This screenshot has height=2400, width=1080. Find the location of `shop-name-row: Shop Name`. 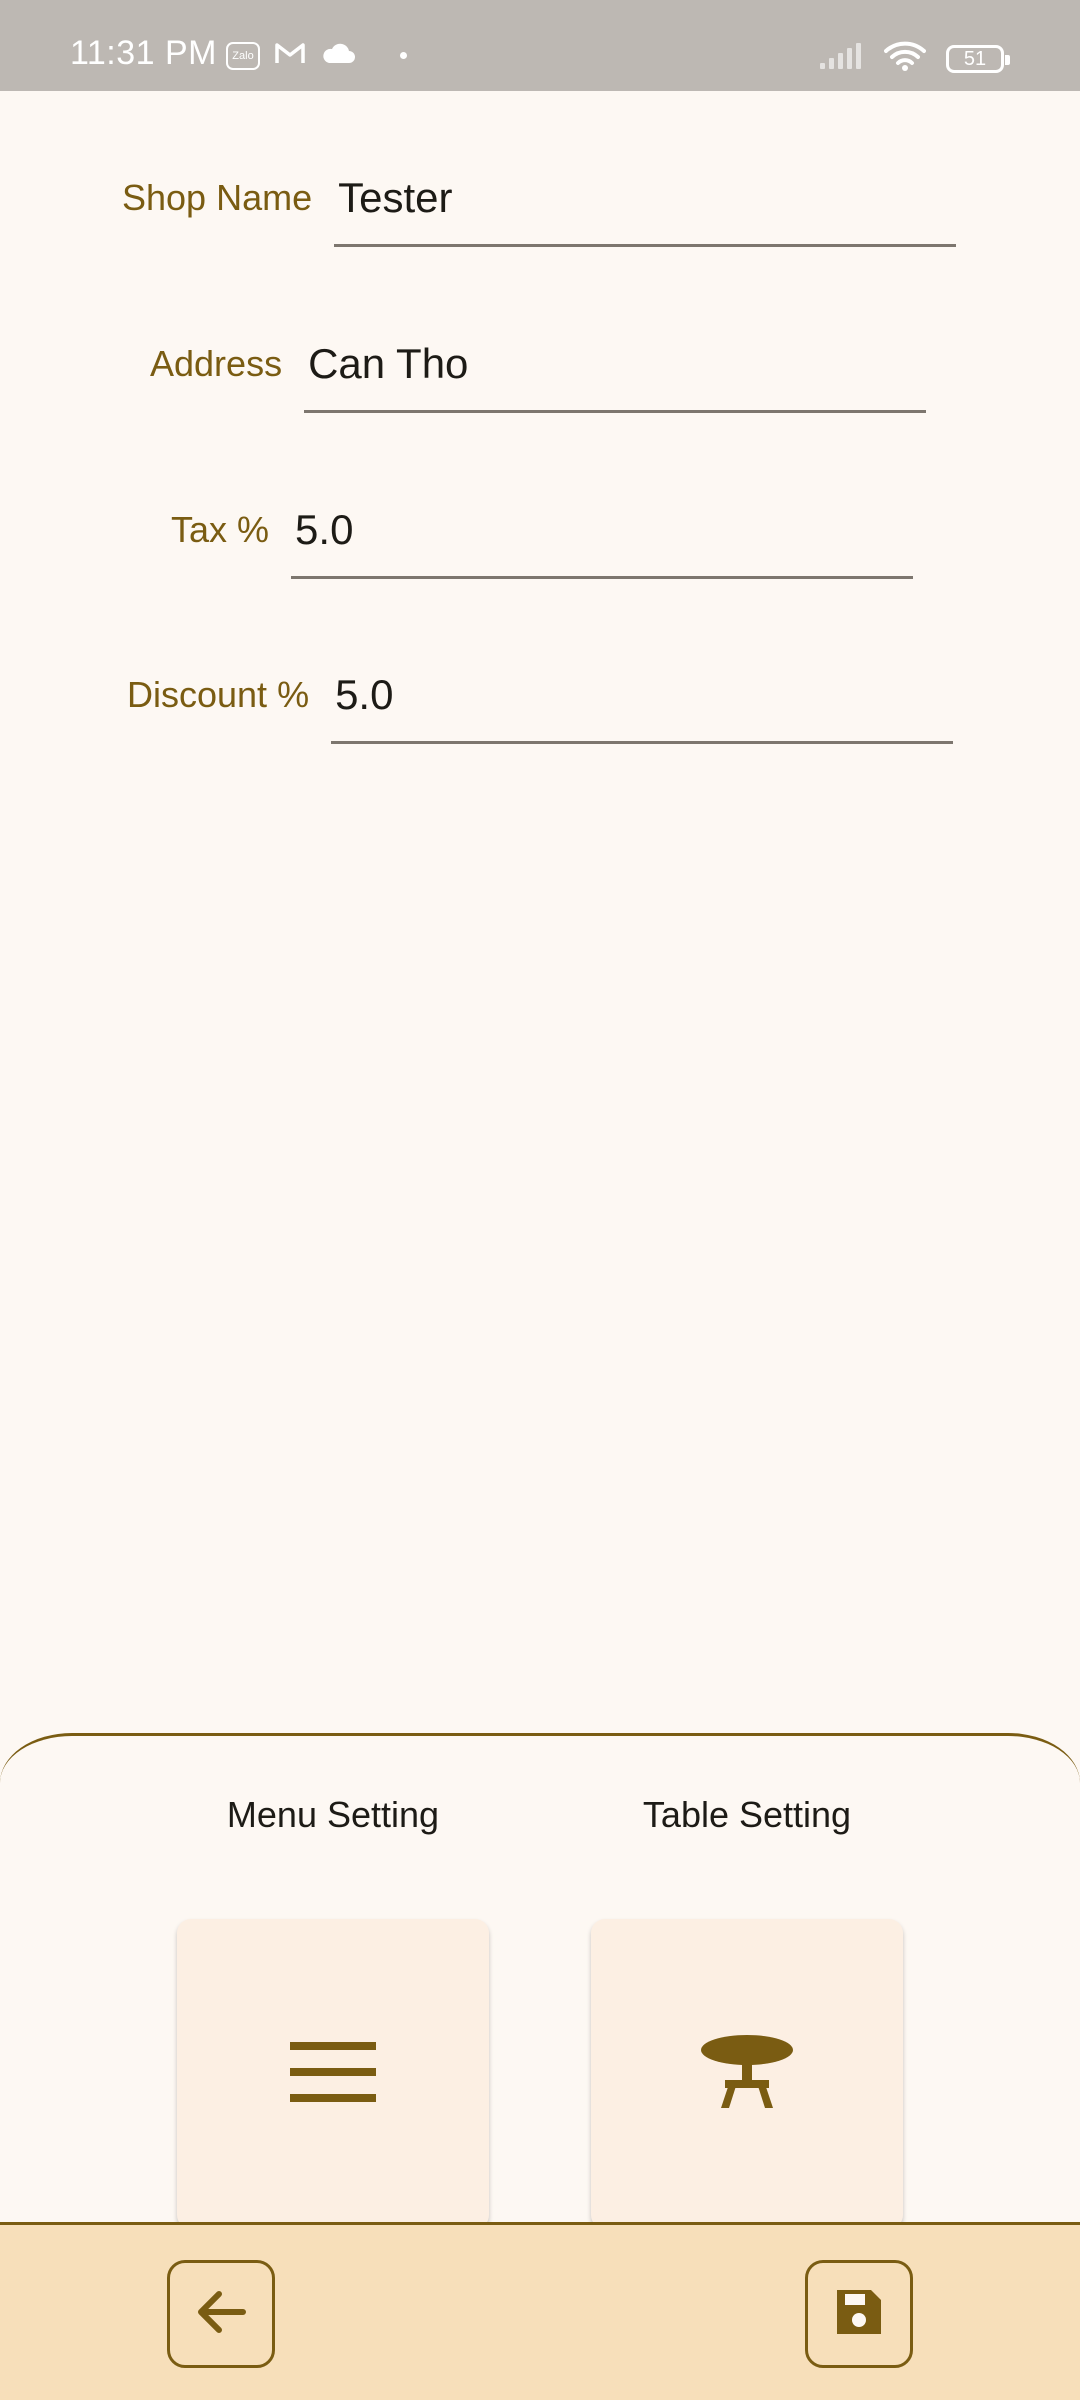

shop-name-row: Shop Name is located at coordinates (539, 205).